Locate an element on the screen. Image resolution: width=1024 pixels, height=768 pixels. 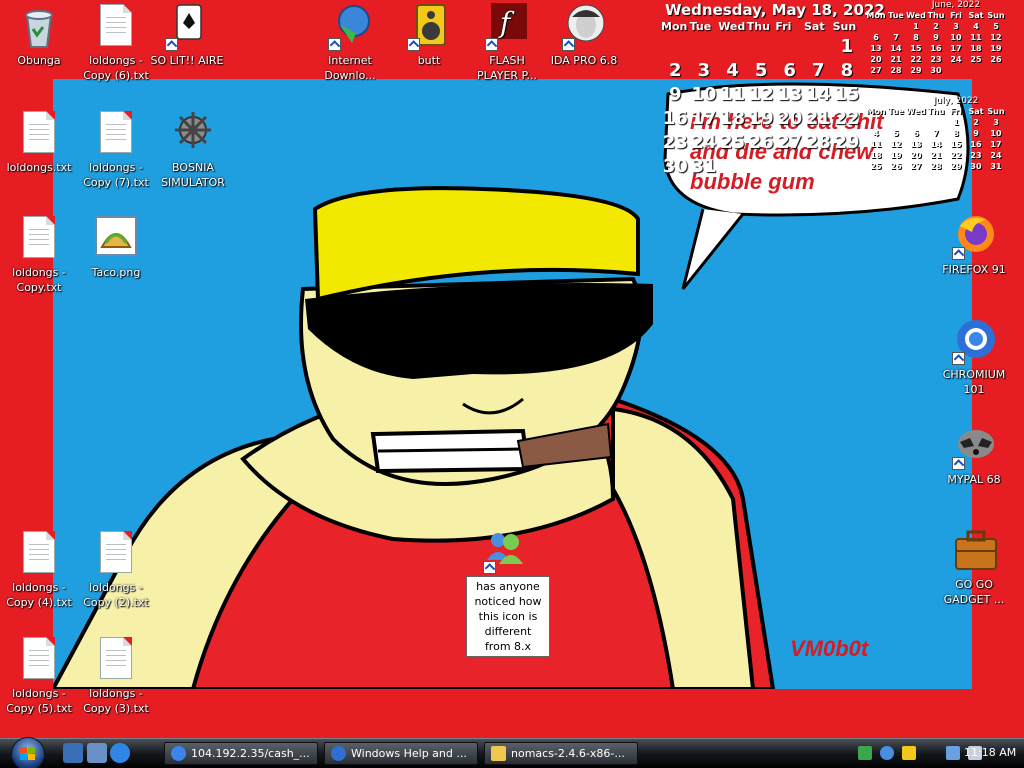
calendar-date: Wednesday, May 18, 2022 is located at coordinates (775, 10).